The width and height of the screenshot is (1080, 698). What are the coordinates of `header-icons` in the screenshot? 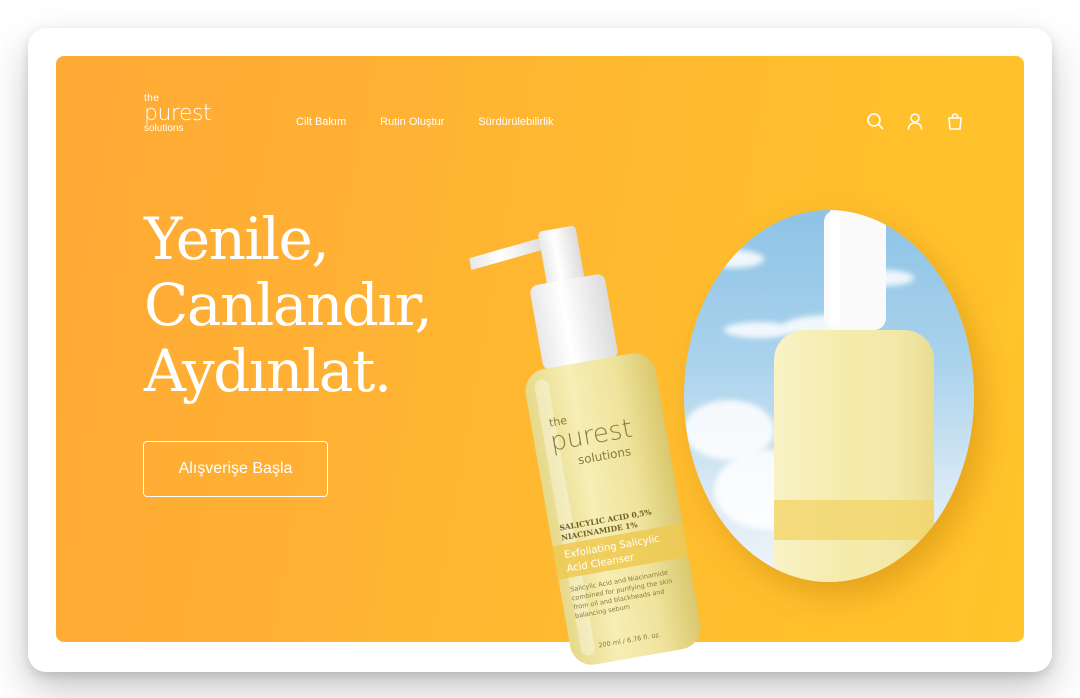 It's located at (915, 121).